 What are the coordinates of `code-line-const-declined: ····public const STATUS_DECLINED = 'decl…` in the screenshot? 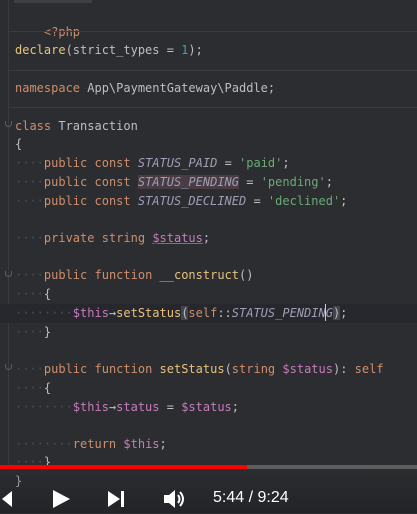 It's located at (181, 201).